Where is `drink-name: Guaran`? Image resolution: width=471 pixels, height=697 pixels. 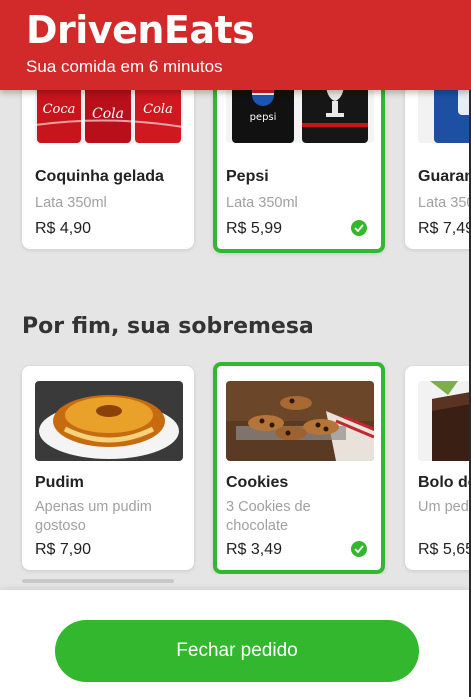
drink-name: Guaran is located at coordinates (444, 176).